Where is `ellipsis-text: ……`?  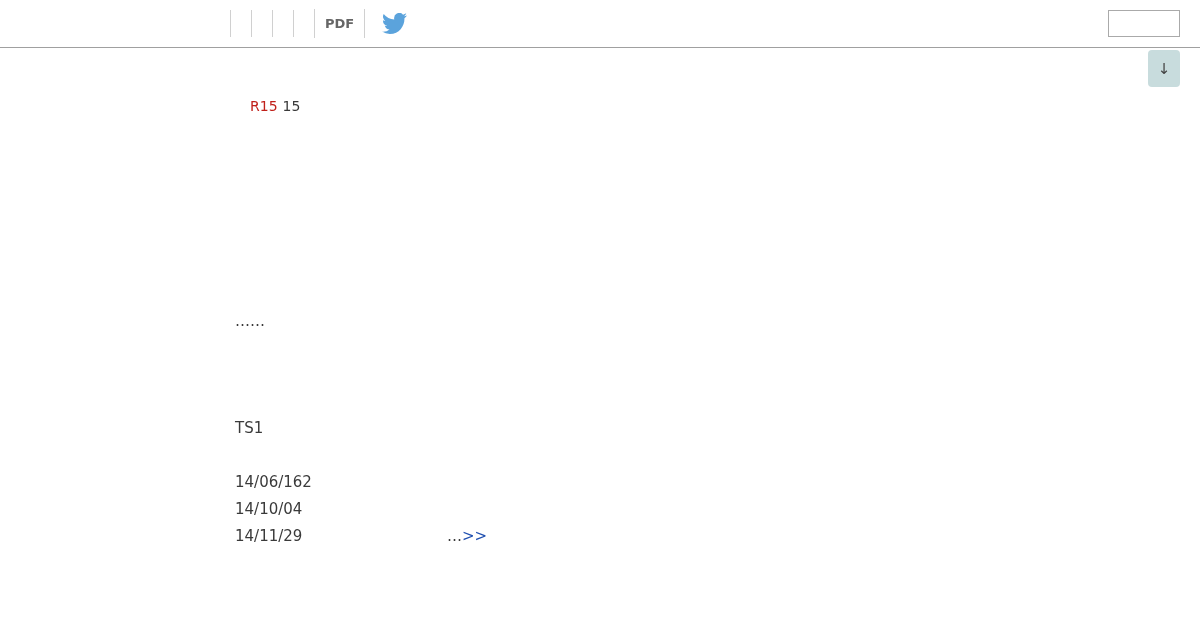
ellipsis-text: …… is located at coordinates (250, 321).